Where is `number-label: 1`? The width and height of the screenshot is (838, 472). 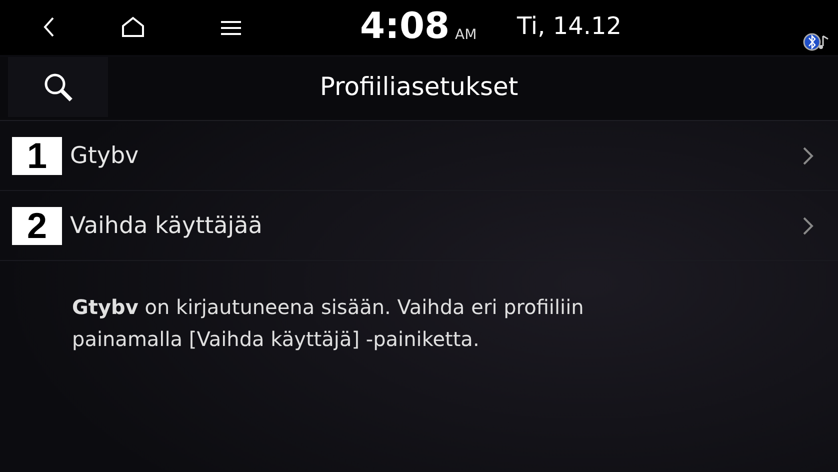
number-label: 1 is located at coordinates (37, 155).